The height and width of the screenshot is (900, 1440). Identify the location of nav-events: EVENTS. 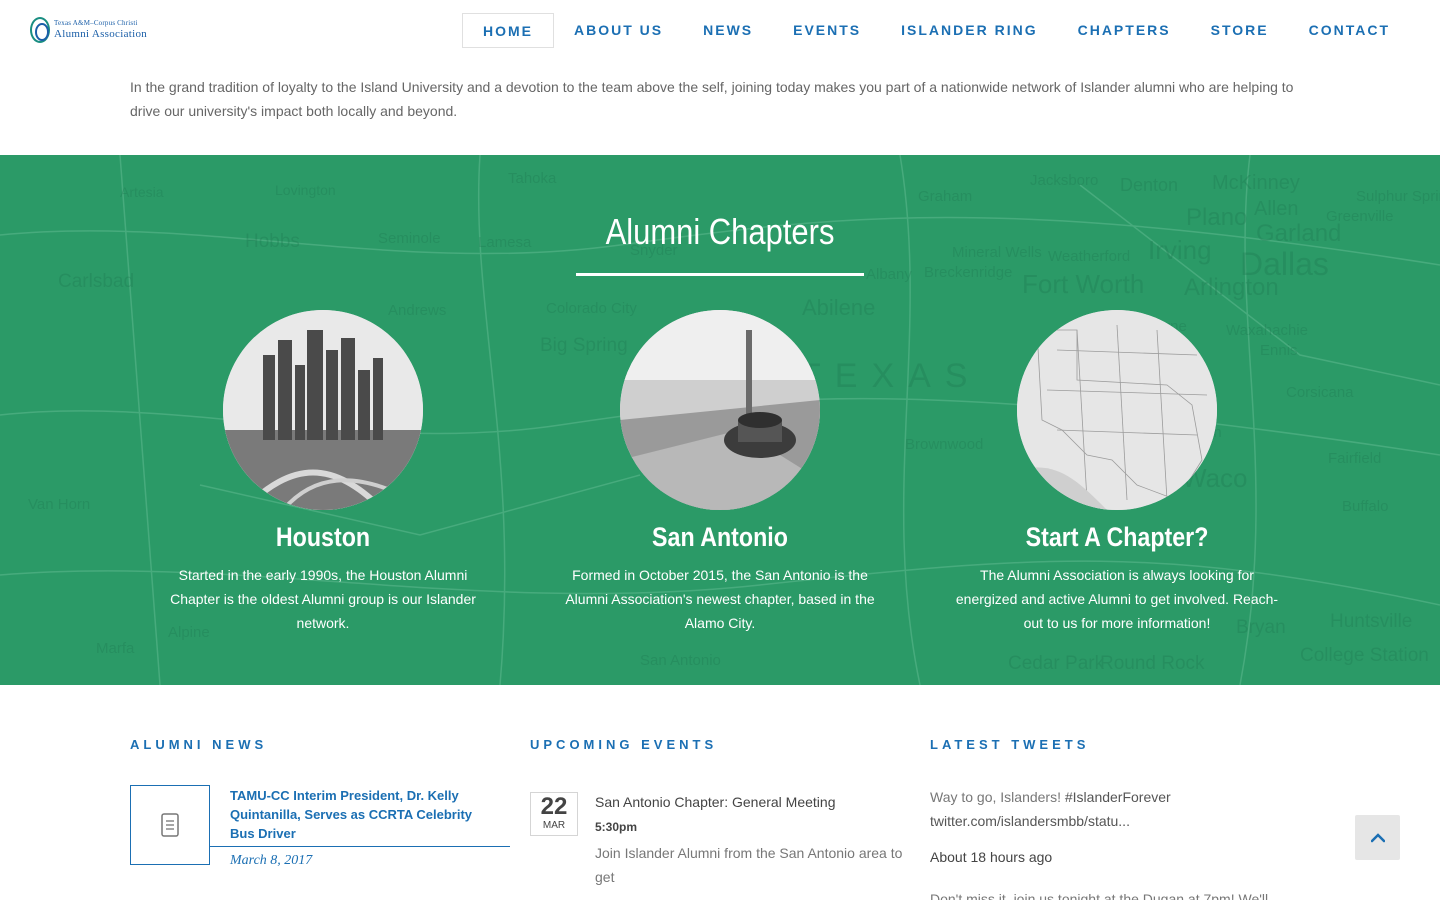
(827, 30).